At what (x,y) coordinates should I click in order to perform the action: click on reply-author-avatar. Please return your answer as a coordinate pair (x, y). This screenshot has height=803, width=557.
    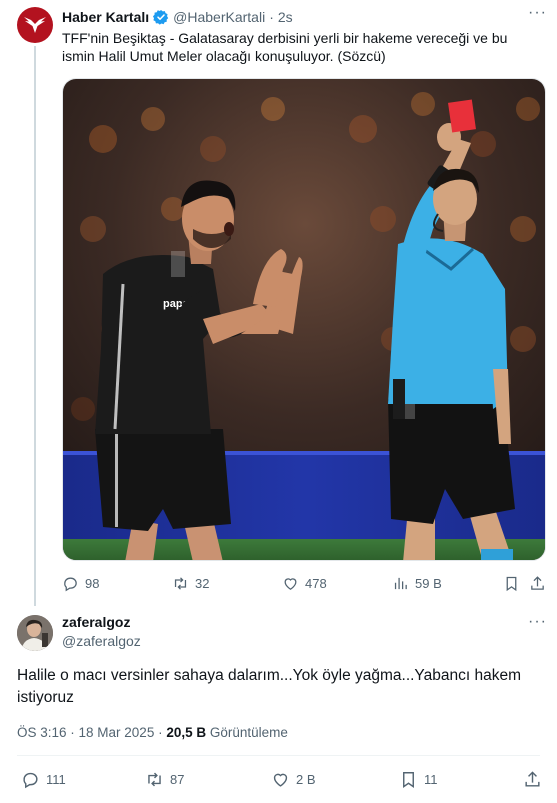
    Looking at the image, I should click on (35, 633).